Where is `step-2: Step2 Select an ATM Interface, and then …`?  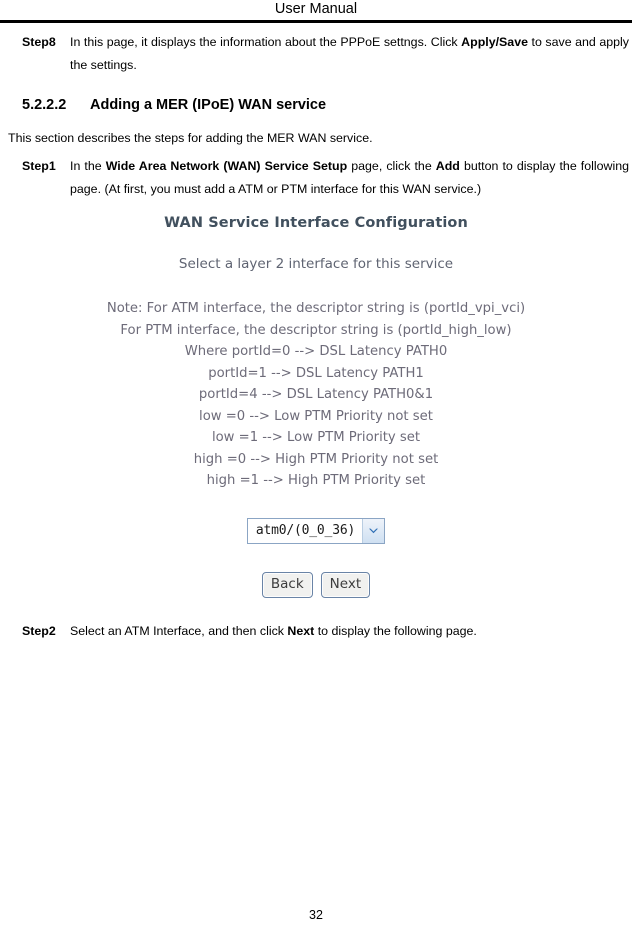
step-2: Step2 Select an ATM Interface, and then … is located at coordinates (316, 631).